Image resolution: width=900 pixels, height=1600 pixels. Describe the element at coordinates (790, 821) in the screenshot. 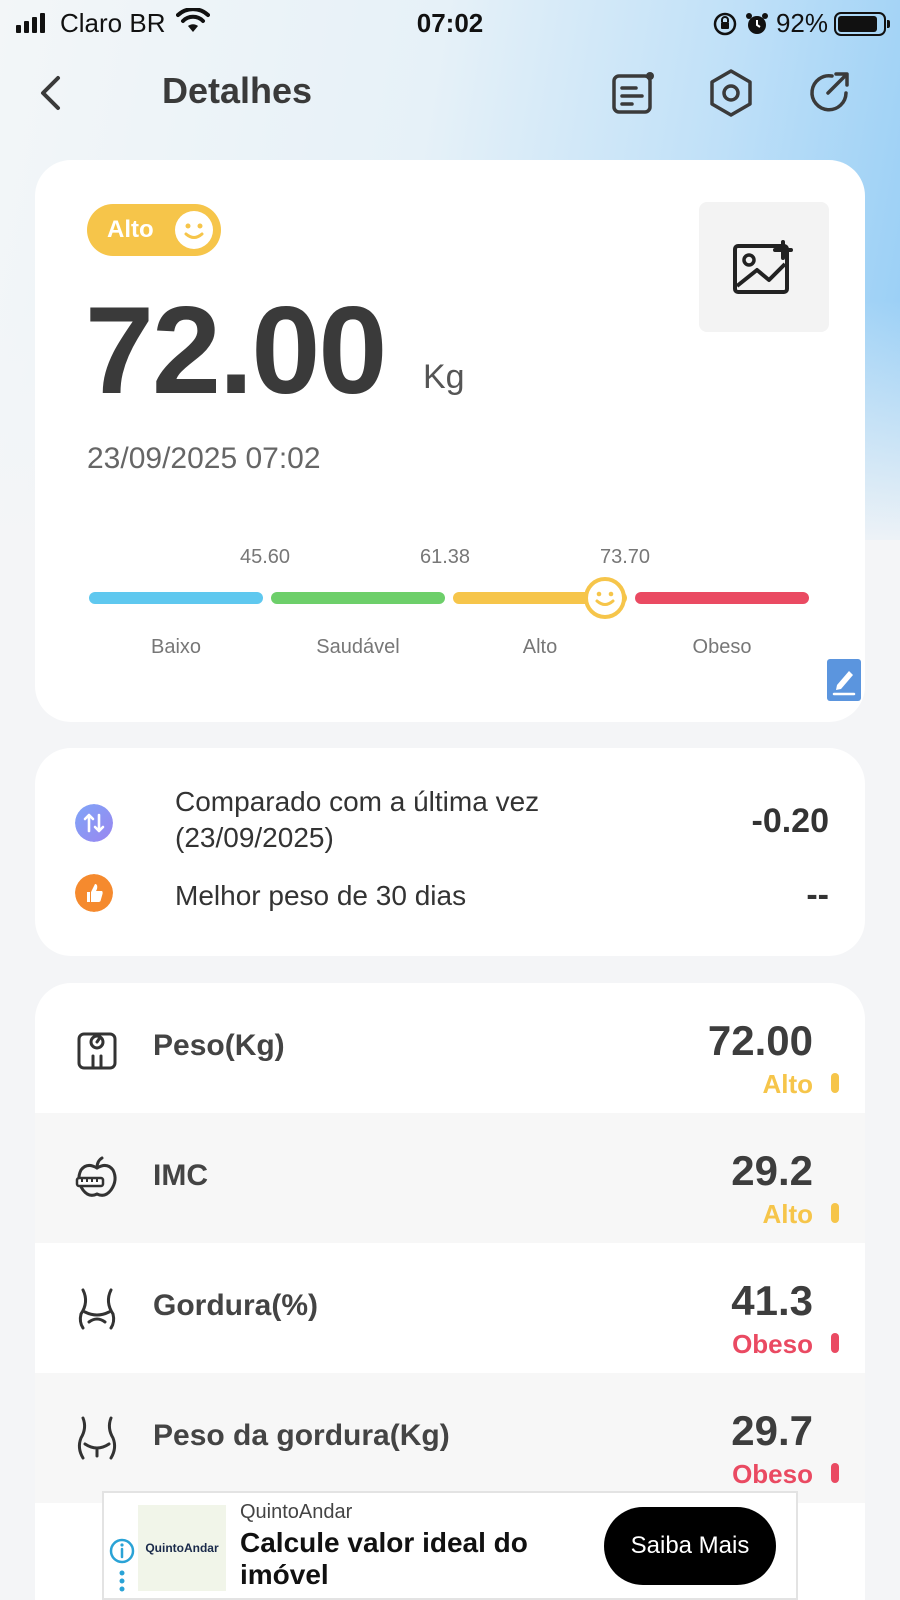

I see `comparison-value: -0.20` at that location.